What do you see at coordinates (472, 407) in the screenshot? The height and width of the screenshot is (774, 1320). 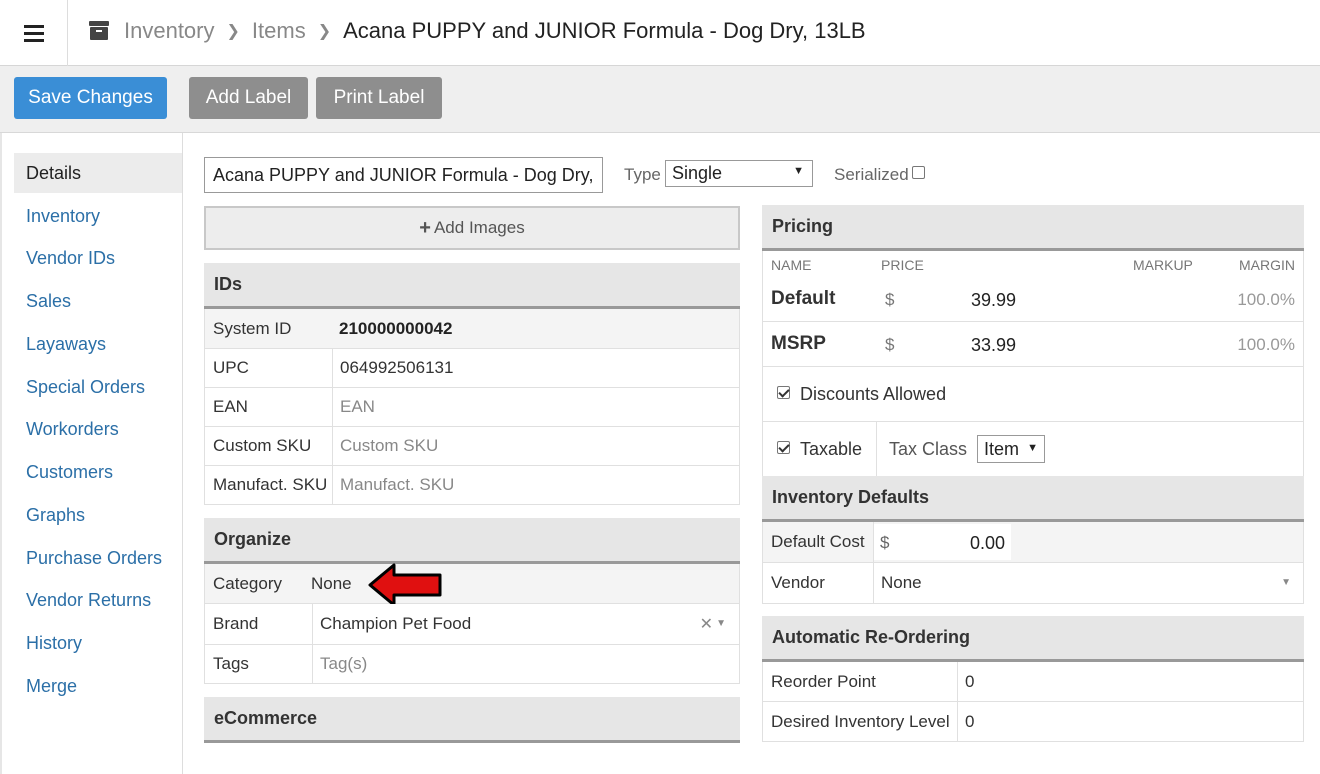 I see `ean-row: EAN EAN` at bounding box center [472, 407].